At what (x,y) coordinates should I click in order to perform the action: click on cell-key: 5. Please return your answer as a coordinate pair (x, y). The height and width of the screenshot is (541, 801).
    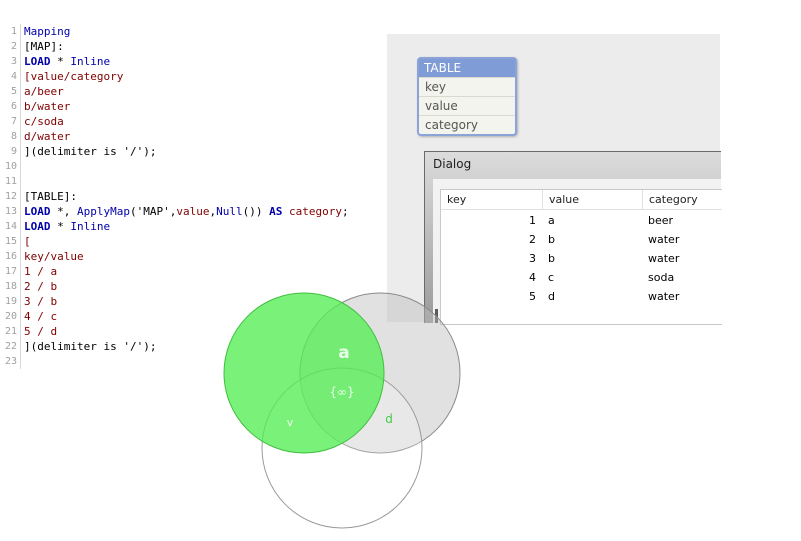
    Looking at the image, I should click on (532, 296).